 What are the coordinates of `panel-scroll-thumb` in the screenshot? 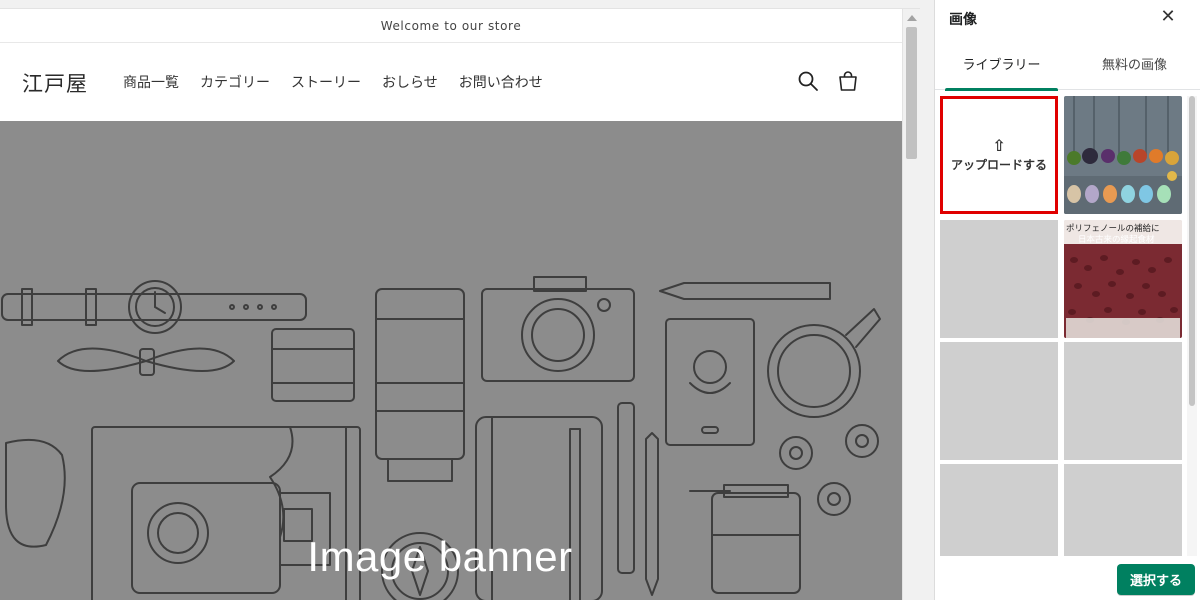 It's located at (1192, 251).